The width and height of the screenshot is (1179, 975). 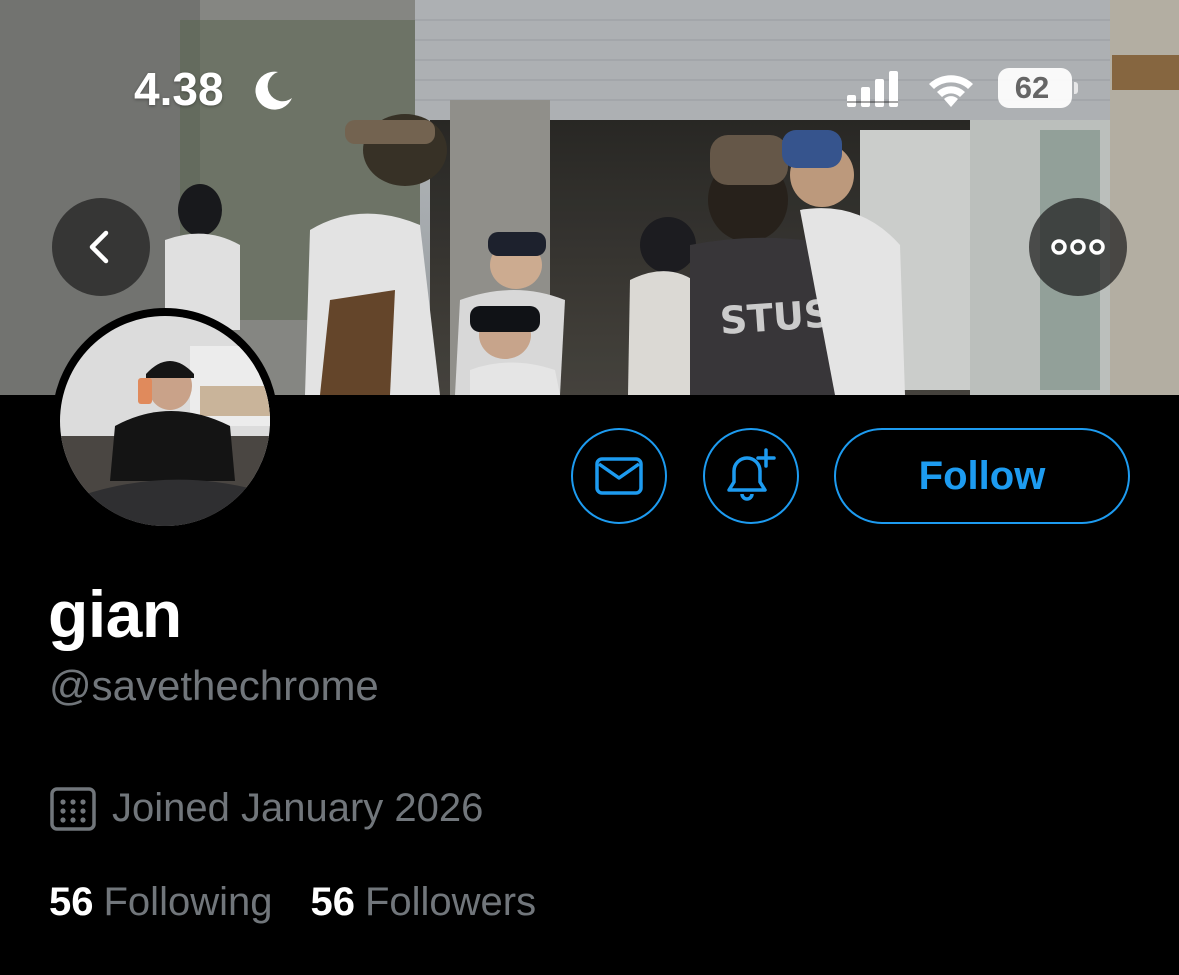 I want to click on following-link: 56 Following, so click(x=160, y=902).